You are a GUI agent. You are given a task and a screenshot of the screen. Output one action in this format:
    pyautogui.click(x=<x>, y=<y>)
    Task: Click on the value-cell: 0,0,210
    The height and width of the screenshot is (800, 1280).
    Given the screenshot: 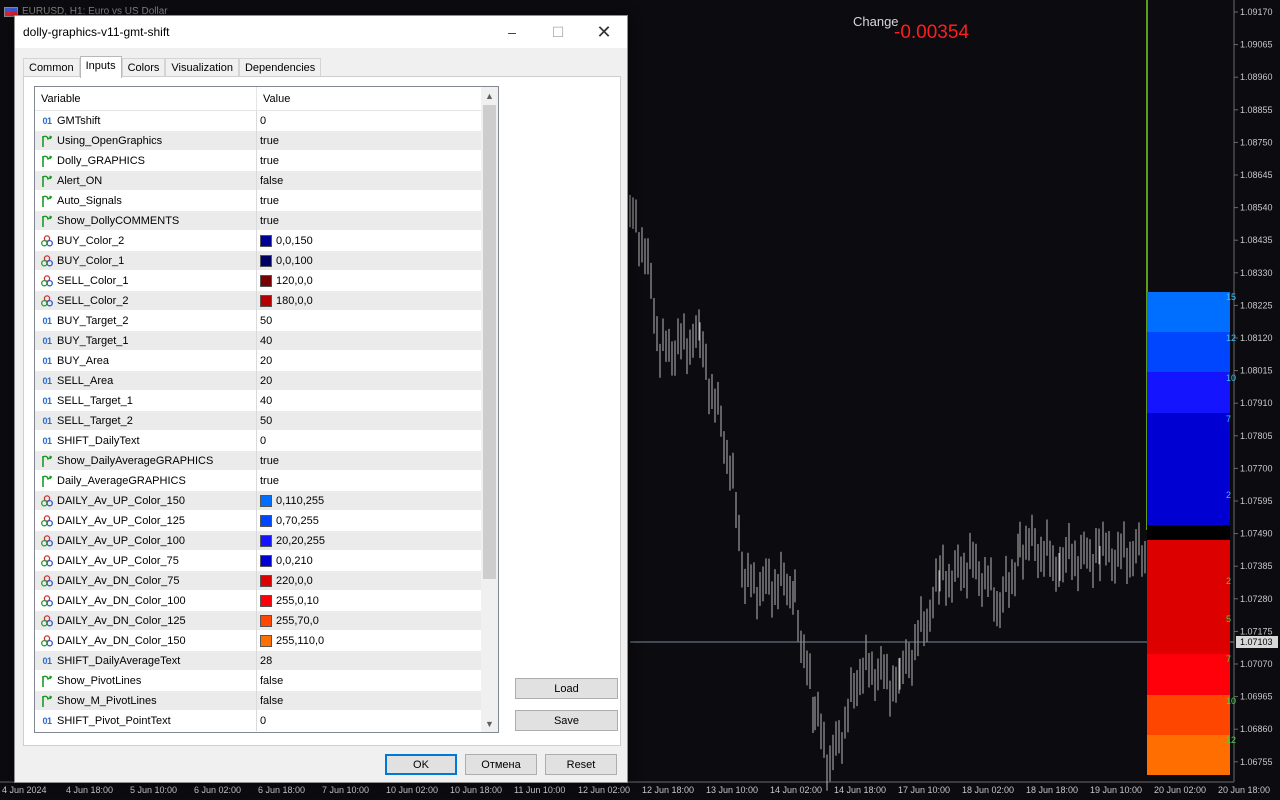 What is the action you would take?
    pyautogui.click(x=369, y=561)
    